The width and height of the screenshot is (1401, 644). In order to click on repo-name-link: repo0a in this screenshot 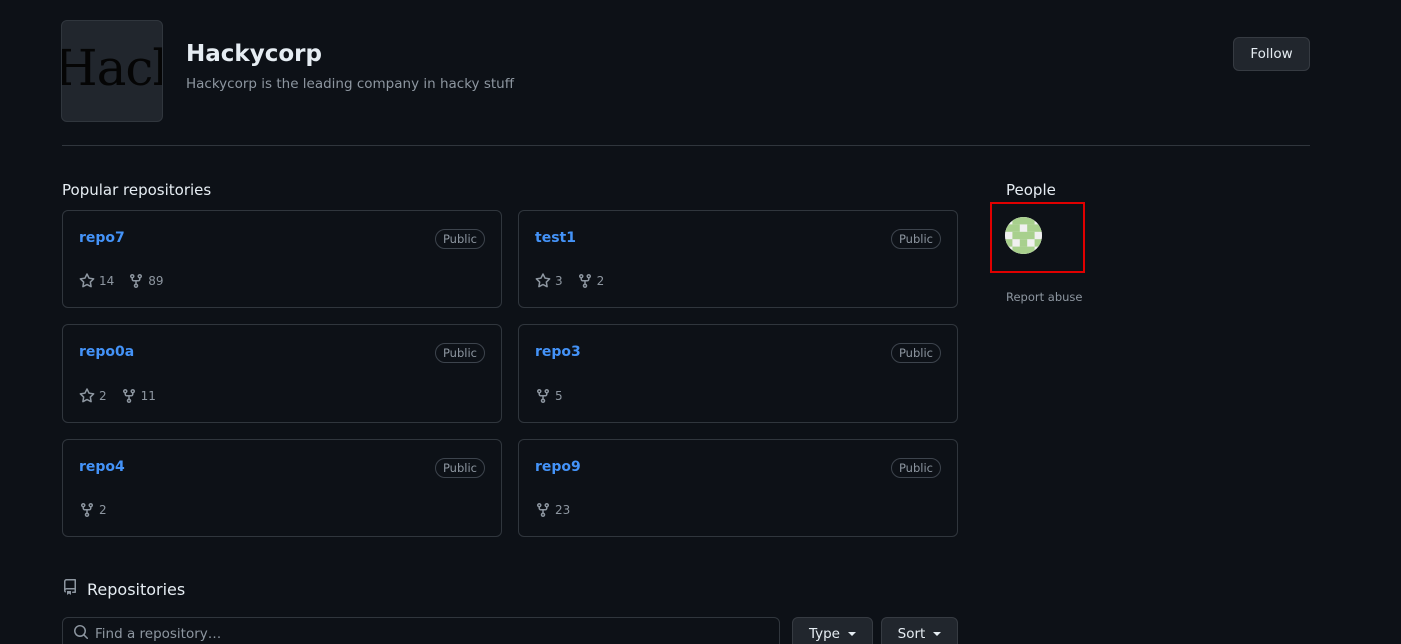, I will do `click(106, 352)`.